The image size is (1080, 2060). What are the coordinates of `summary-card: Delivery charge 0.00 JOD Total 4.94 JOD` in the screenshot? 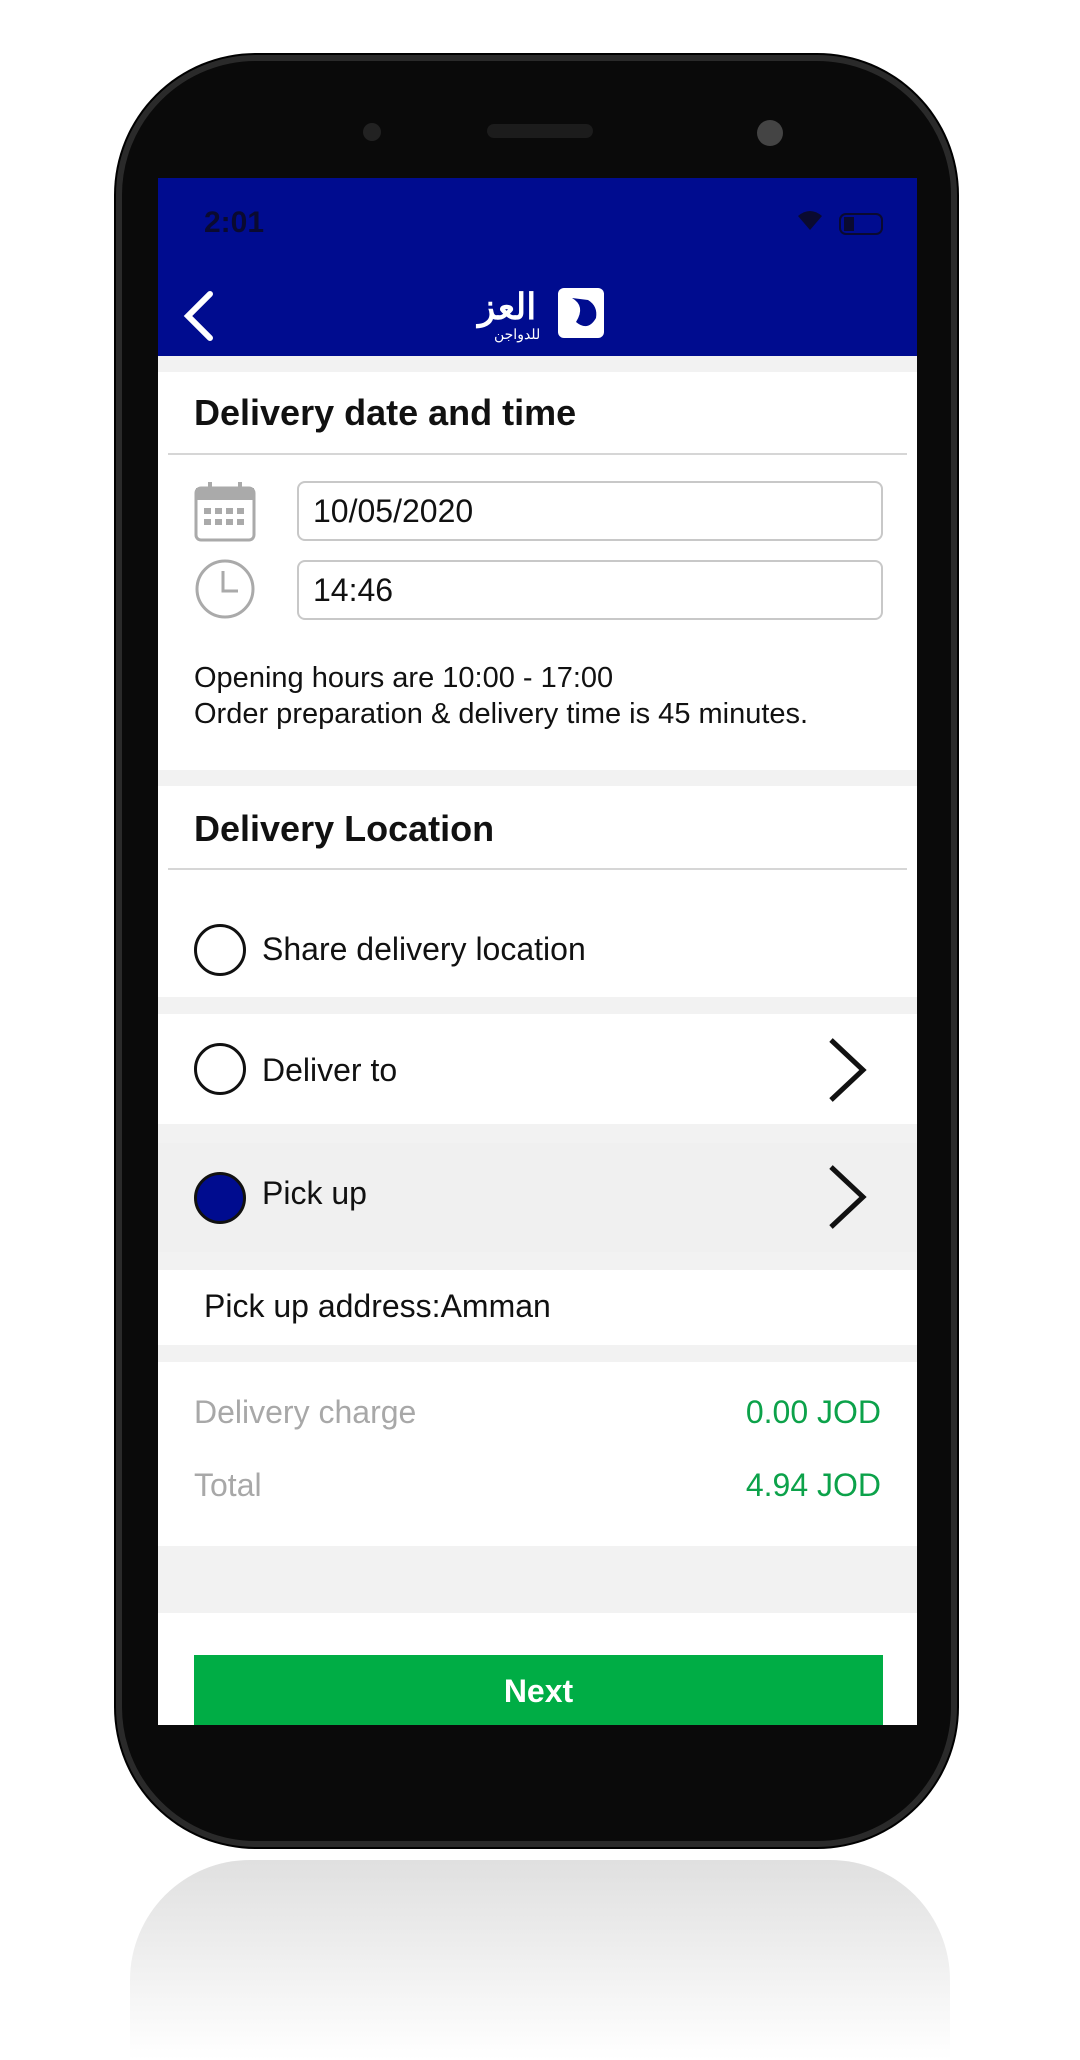 It's located at (537, 1454).